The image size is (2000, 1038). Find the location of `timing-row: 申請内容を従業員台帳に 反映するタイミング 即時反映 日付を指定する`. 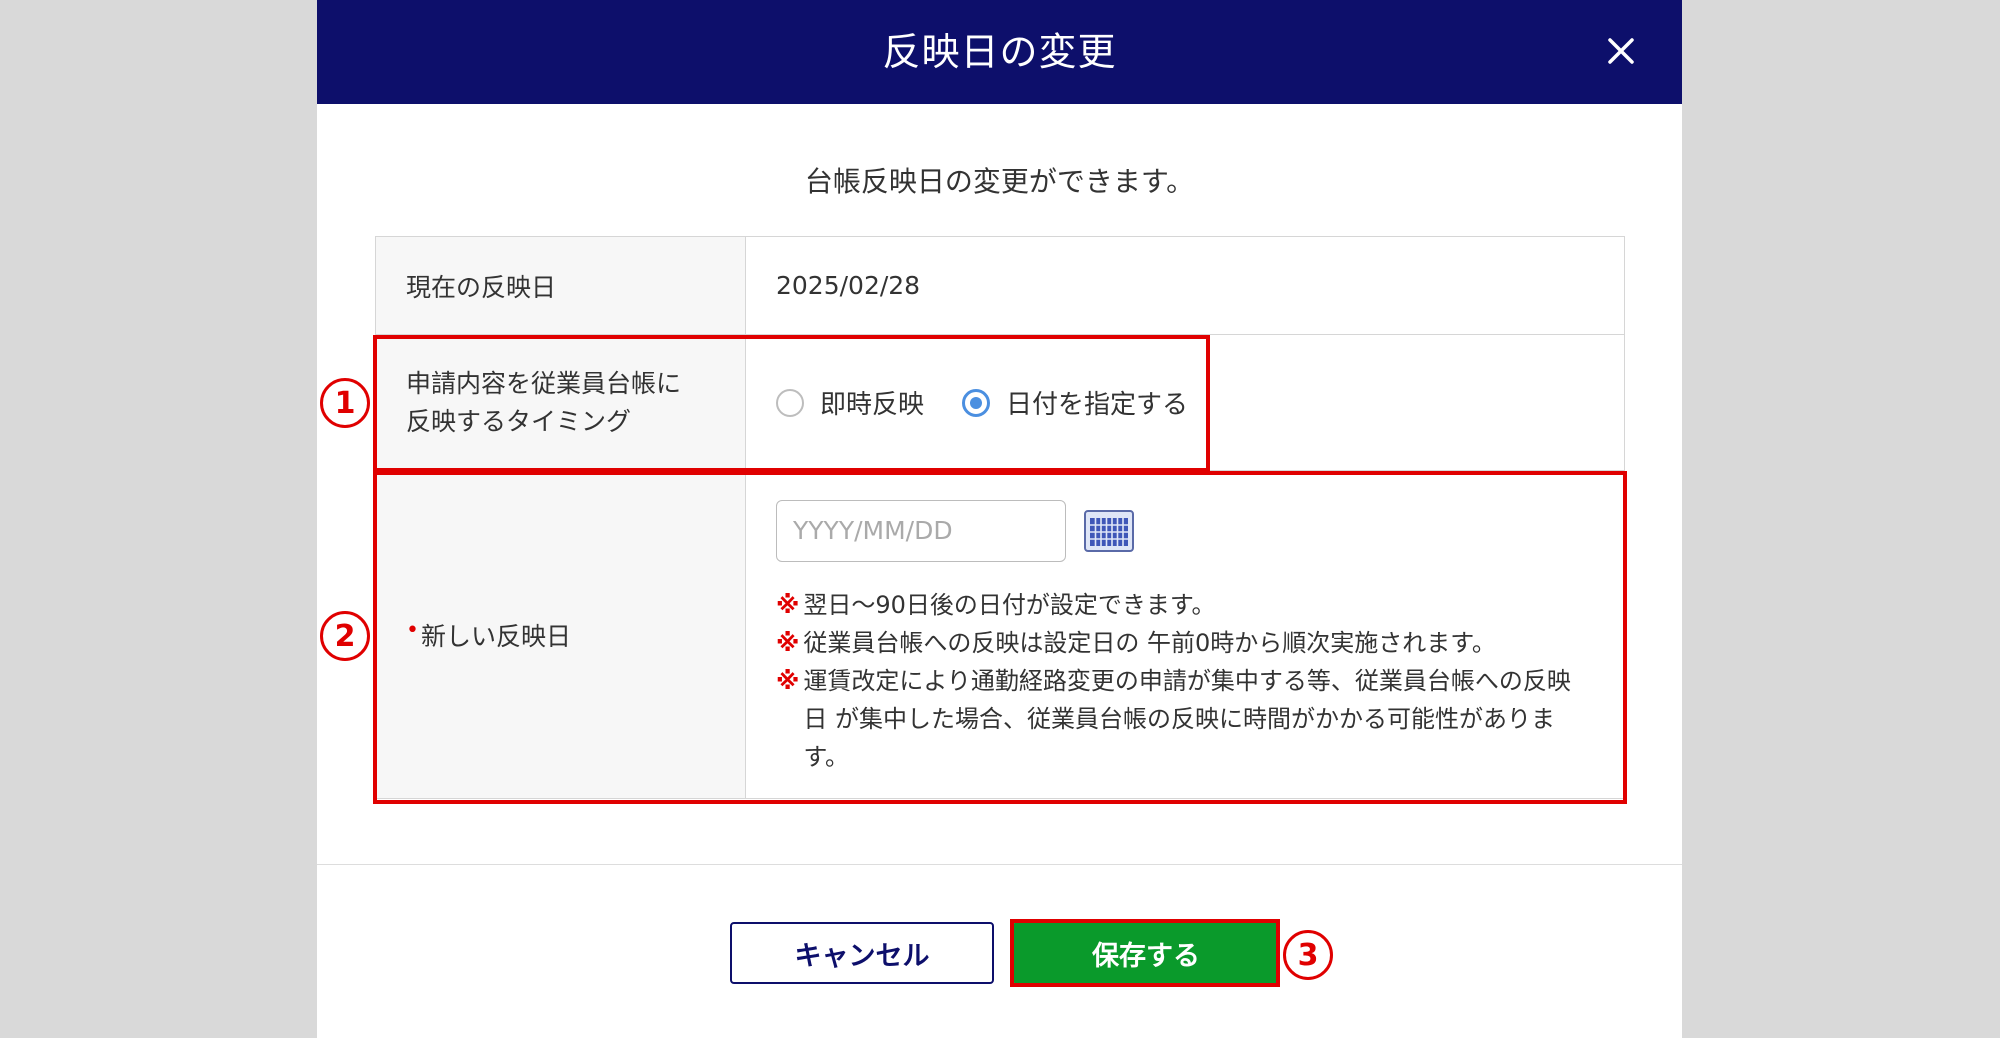

timing-row: 申請内容を従業員台帳に 反映するタイミング 即時反映 日付を指定する is located at coordinates (1000, 402).